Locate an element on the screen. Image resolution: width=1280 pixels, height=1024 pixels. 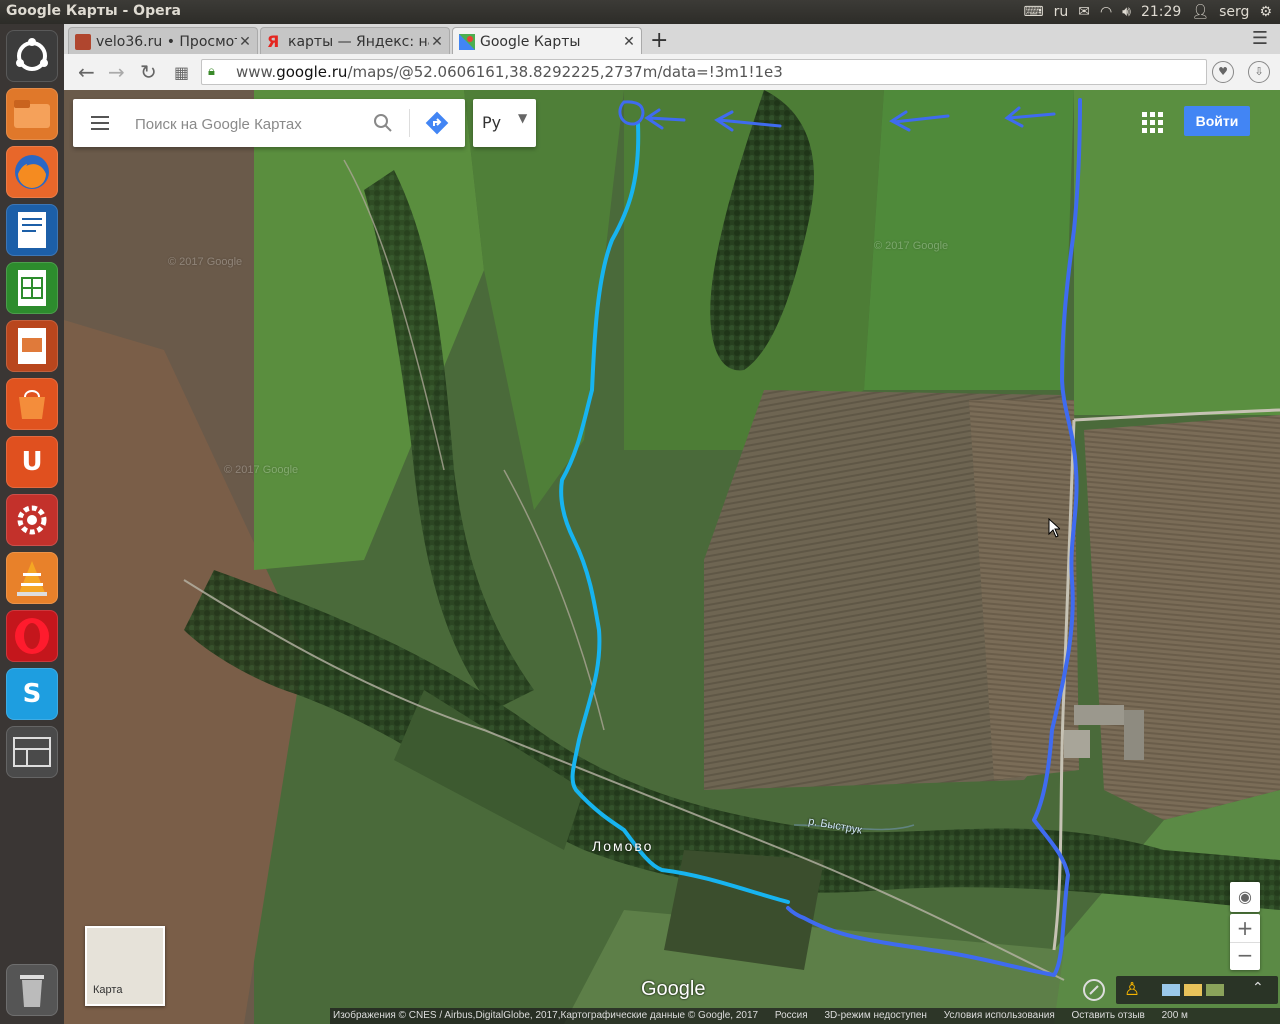
search-input is located at coordinates (250, 124).